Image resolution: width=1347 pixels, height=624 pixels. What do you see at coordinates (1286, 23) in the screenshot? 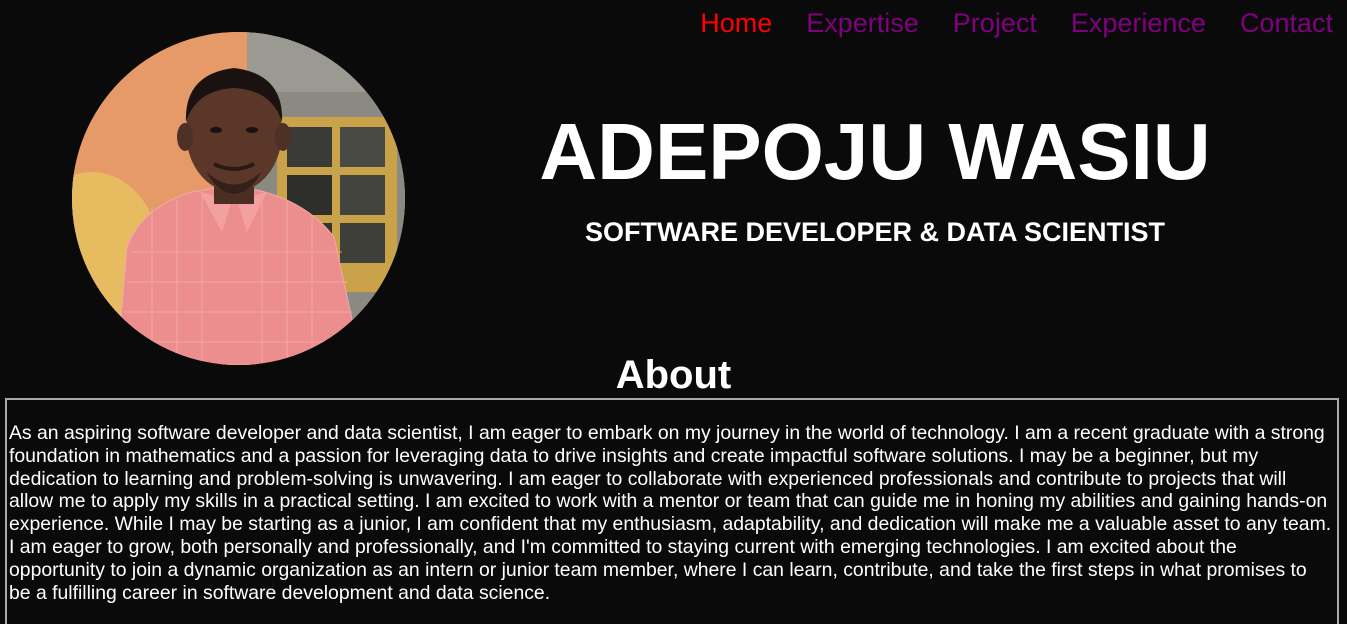
I see `nav-link-contact: Contact` at bounding box center [1286, 23].